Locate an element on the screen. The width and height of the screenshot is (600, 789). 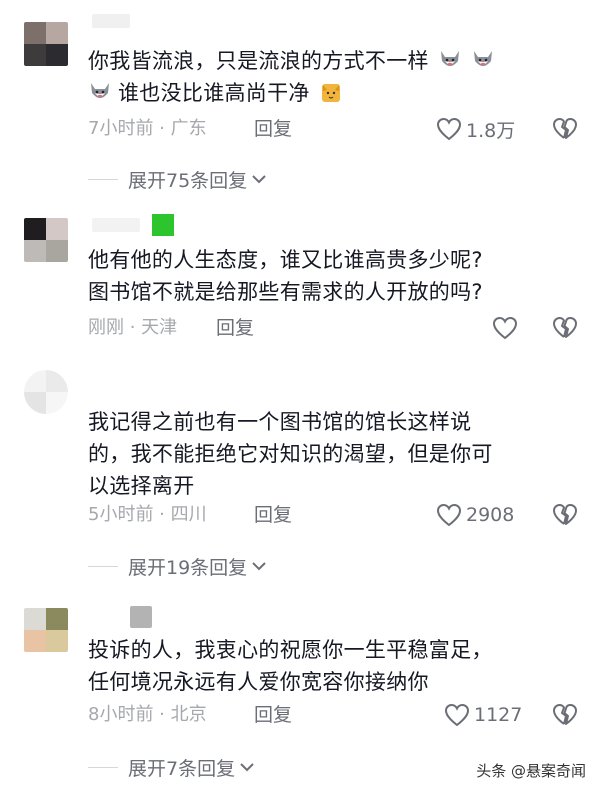
comment-meta: 7小时前 · 广东 is located at coordinates (147, 128).